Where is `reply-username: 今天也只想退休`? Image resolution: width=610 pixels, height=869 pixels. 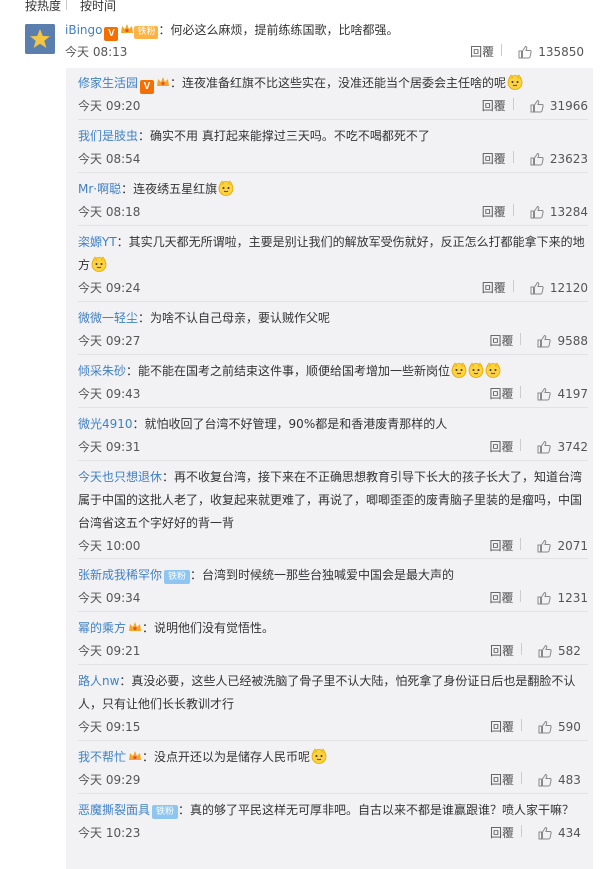 reply-username: 今天也只想退休 is located at coordinates (120, 477).